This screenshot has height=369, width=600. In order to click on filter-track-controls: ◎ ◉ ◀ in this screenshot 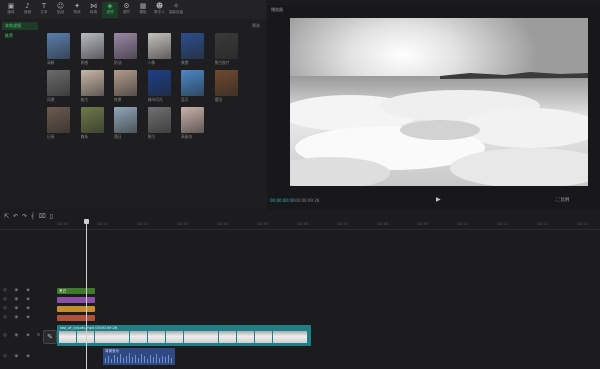, I will do `click(17, 290)`.